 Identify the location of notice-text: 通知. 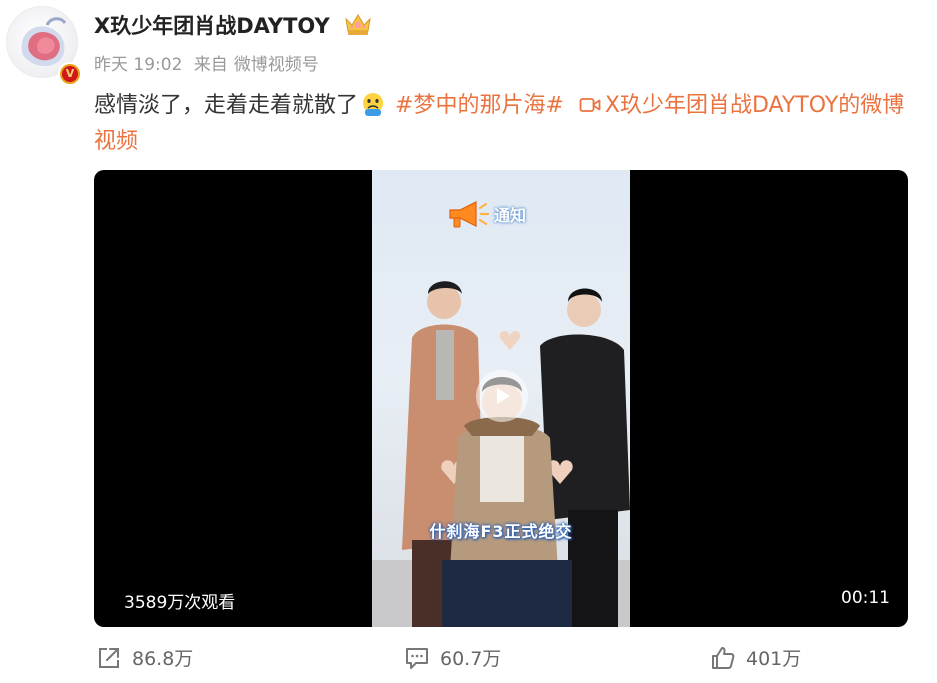
(510, 215).